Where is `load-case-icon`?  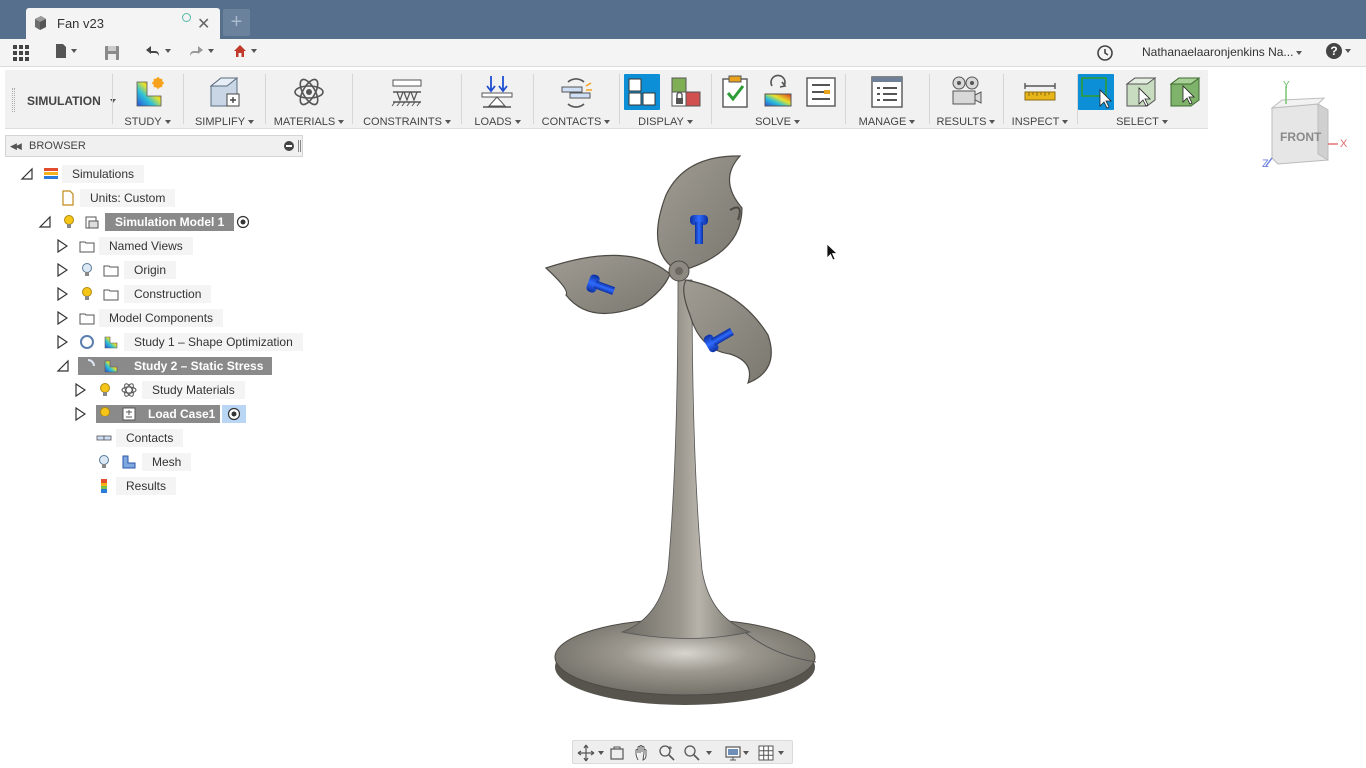 load-case-icon is located at coordinates (129, 414).